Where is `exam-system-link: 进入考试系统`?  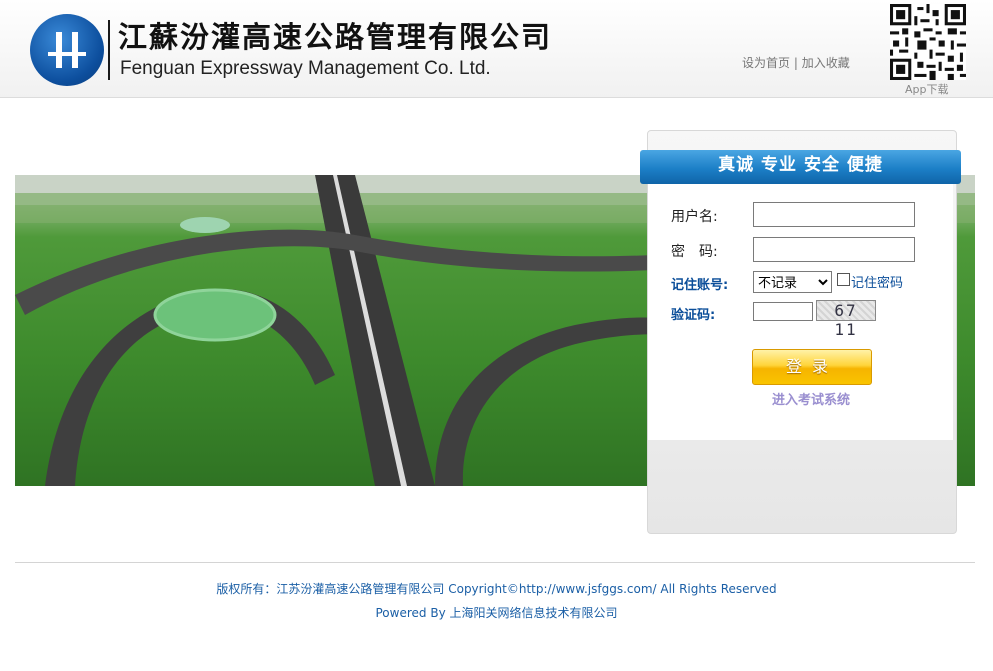 exam-system-link: 进入考试系统 is located at coordinates (811, 398).